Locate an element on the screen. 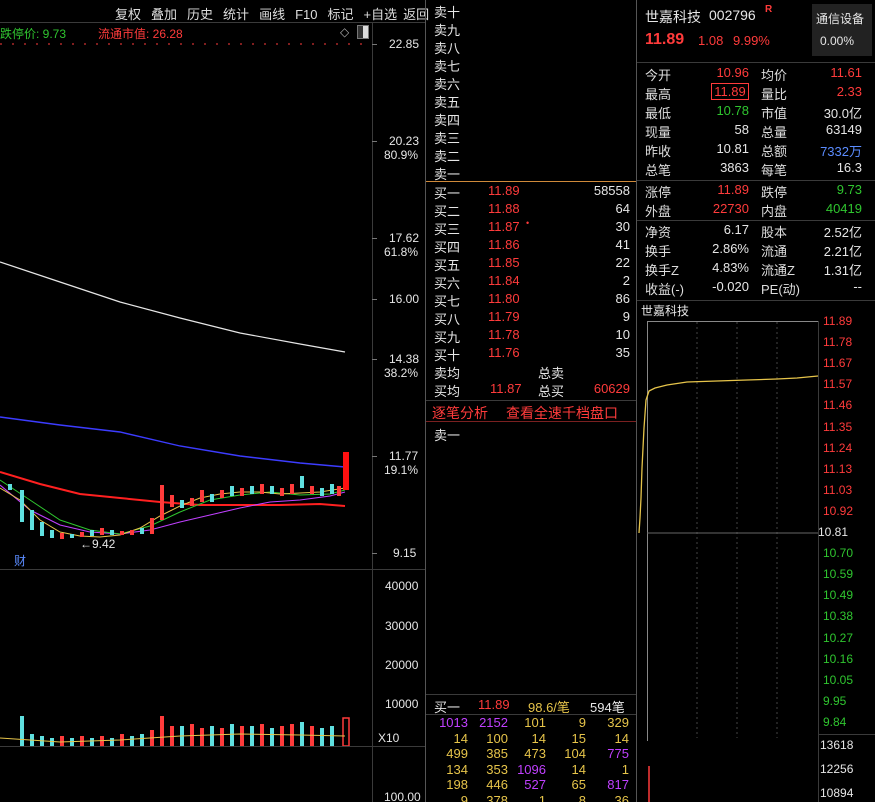 The height and width of the screenshot is (802, 875). sell-level-row: 卖三 is located at coordinates (531, 137).